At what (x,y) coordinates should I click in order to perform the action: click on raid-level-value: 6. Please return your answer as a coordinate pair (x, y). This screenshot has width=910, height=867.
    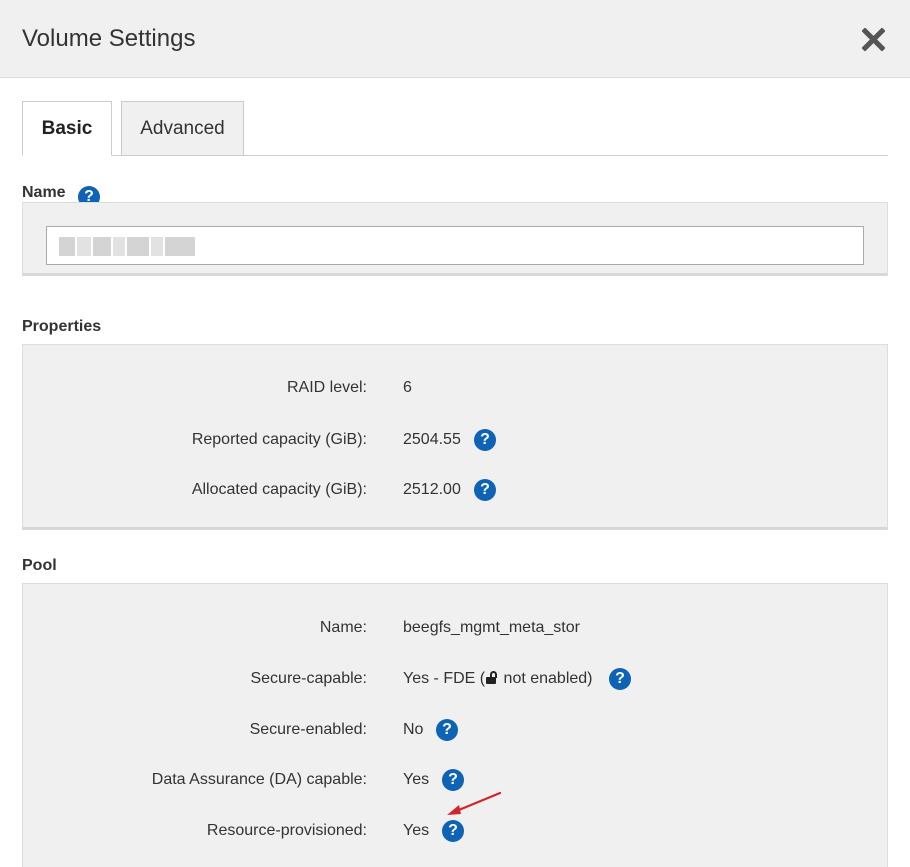
    Looking at the image, I should click on (407, 387).